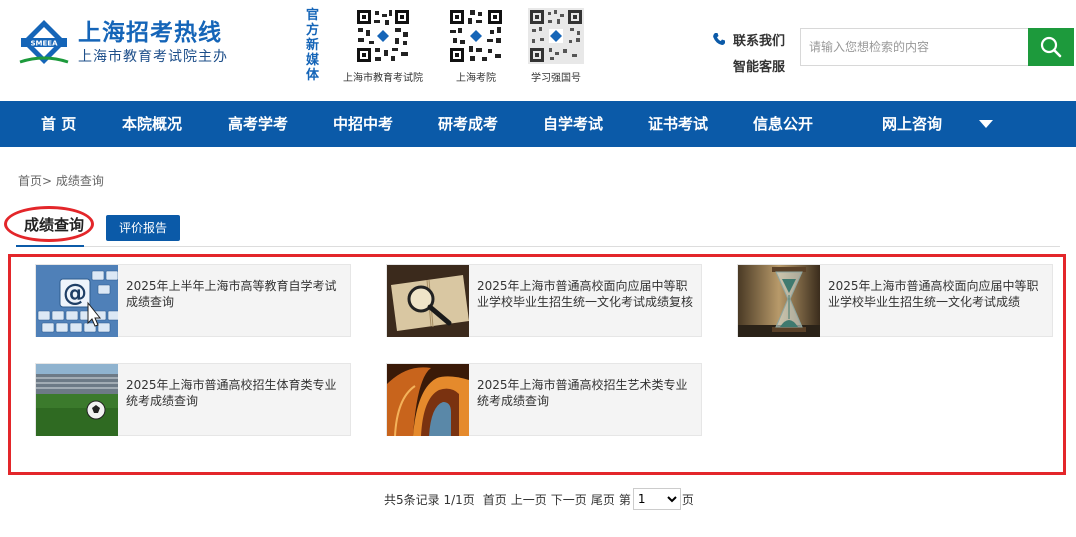  Describe the element at coordinates (429, 499) in the screenshot. I see `pager-total: 共5条记录 1/1页` at that location.